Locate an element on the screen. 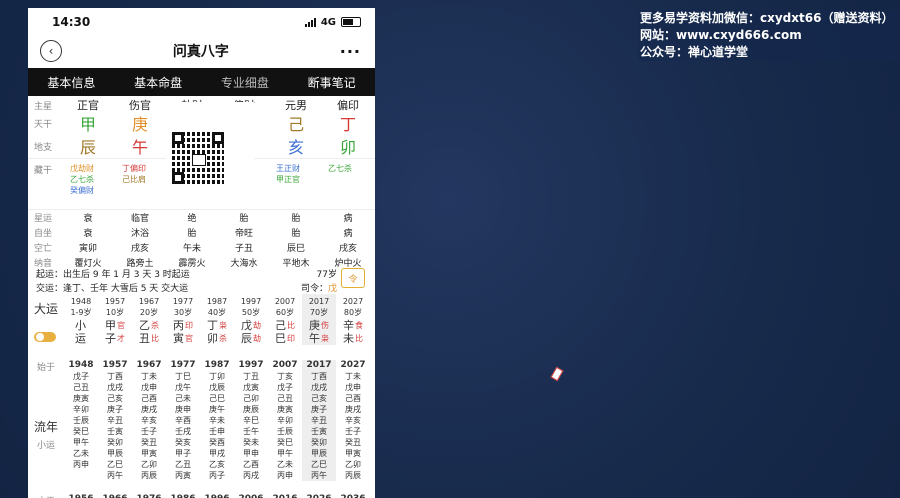 This screenshot has width=900, height=498. liunian-item: 庚申 is located at coordinates (183, 409).